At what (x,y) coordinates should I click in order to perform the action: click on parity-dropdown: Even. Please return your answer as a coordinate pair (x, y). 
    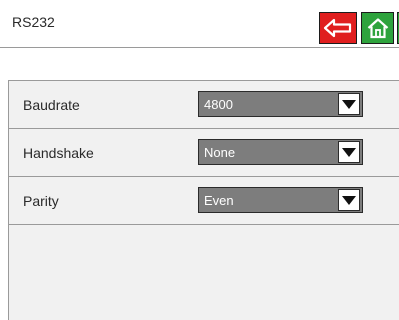
    Looking at the image, I should click on (280, 200).